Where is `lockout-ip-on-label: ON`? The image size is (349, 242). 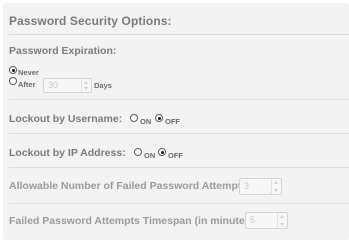
lockout-ip-on-label: ON is located at coordinates (150, 155).